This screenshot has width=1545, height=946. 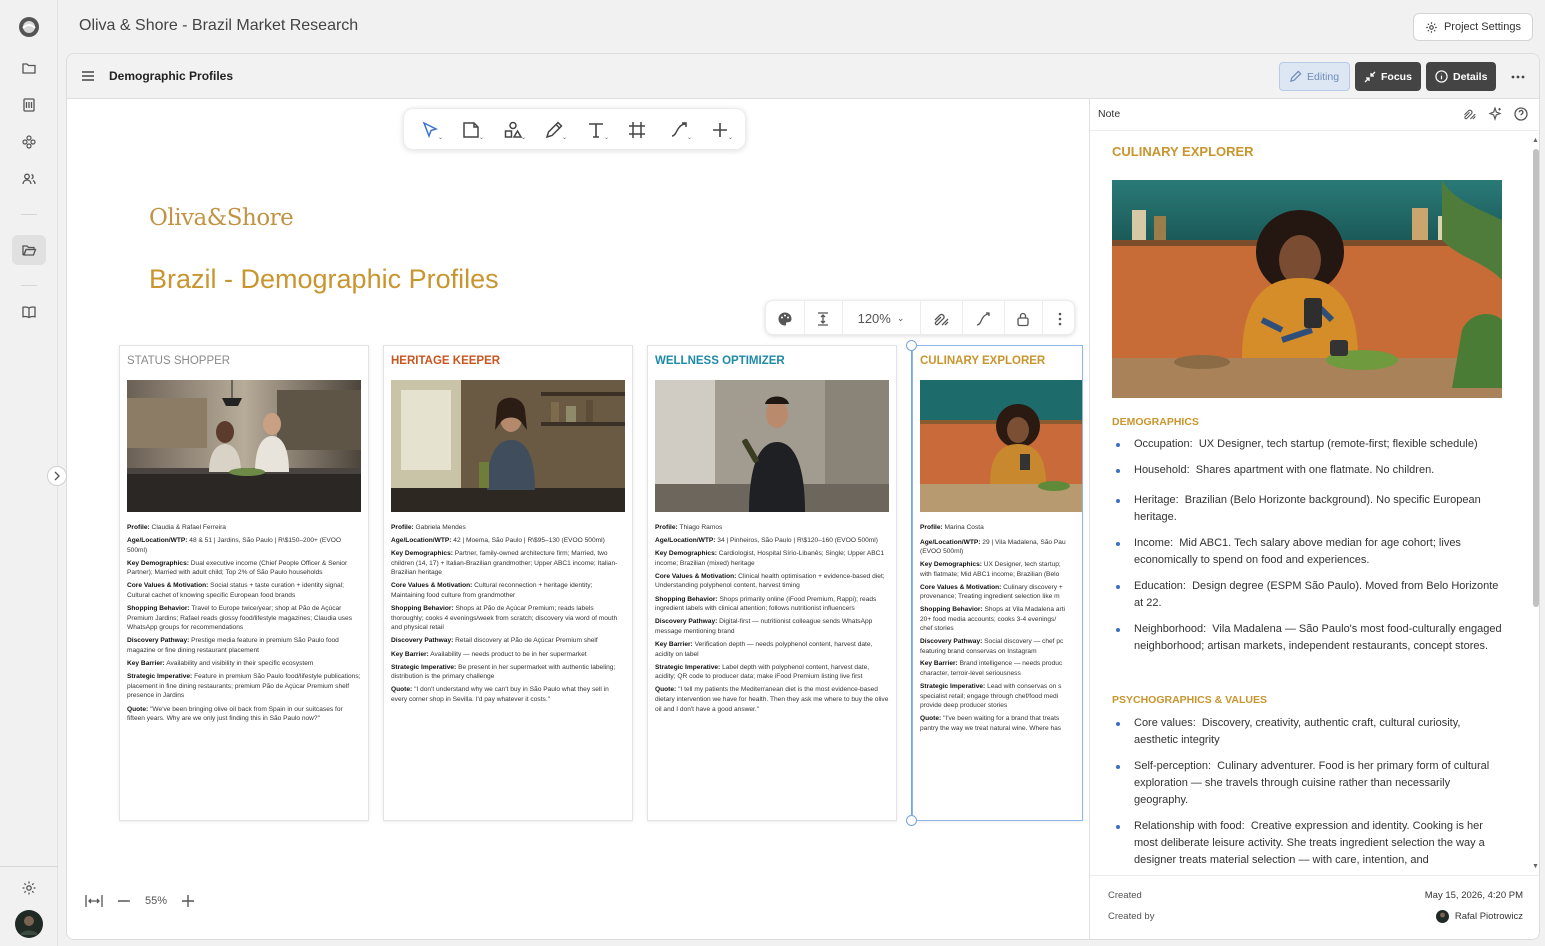 What do you see at coordinates (1441, 76) in the screenshot?
I see `info-icon` at bounding box center [1441, 76].